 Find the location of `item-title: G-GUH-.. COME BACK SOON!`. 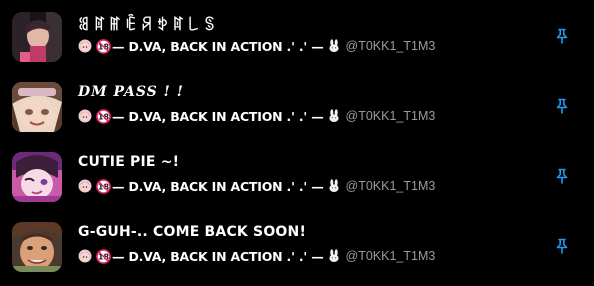

item-title: G-GUH-.. COME BACK SOON! is located at coordinates (192, 232).